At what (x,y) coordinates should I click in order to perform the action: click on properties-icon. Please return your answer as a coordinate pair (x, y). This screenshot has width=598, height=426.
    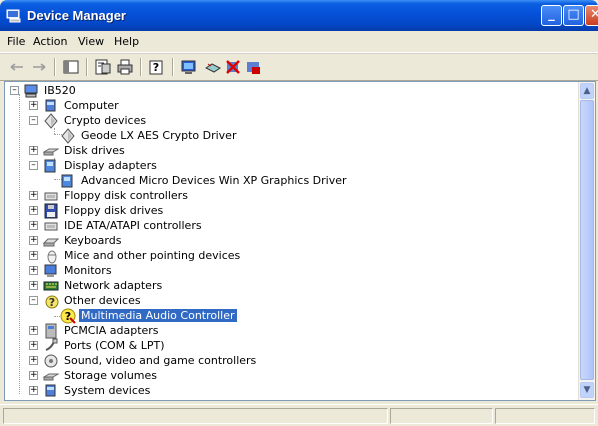
    Looking at the image, I should click on (103, 67).